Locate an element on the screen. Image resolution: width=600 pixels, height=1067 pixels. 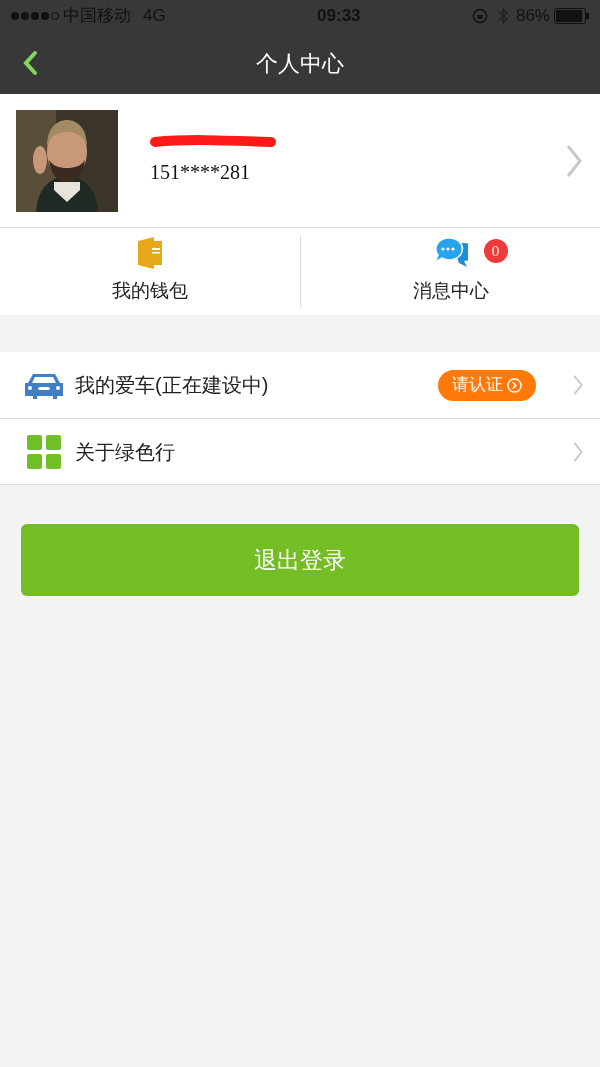
battery-icon is located at coordinates (572, 16).